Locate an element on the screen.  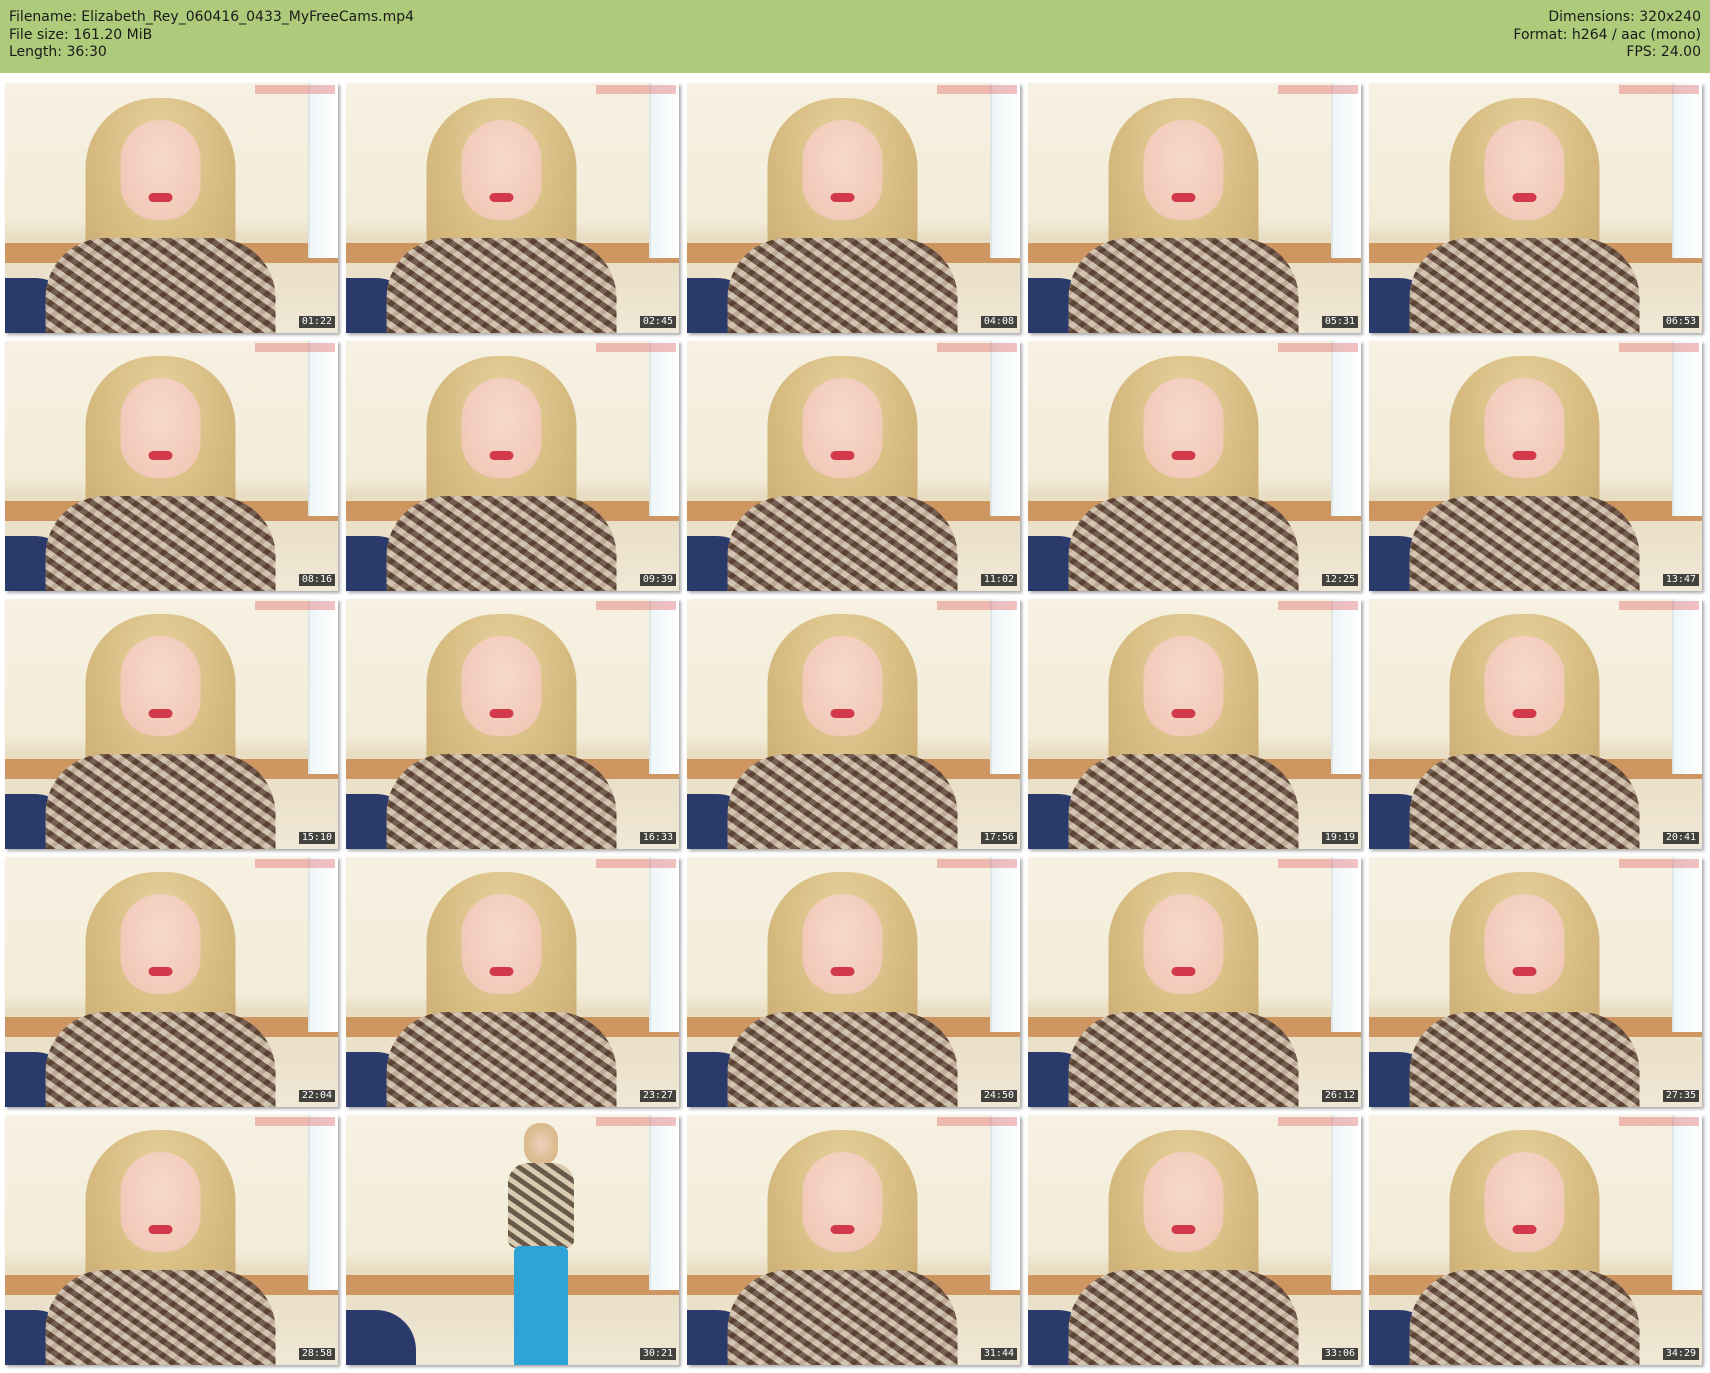
video-thumbnail: 27:35 is located at coordinates (1535, 982).